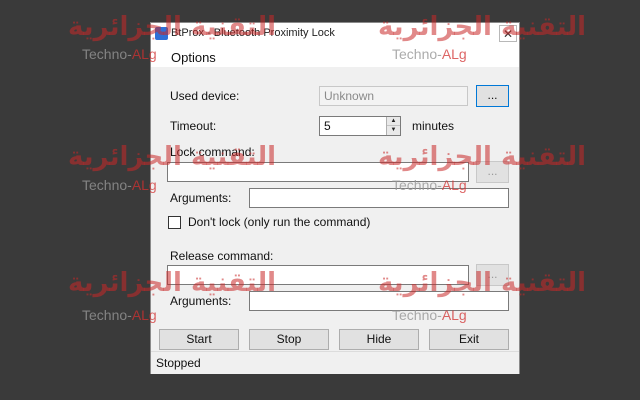 The height and width of the screenshot is (400, 640). I want to click on status-text: Stopped, so click(178, 363).